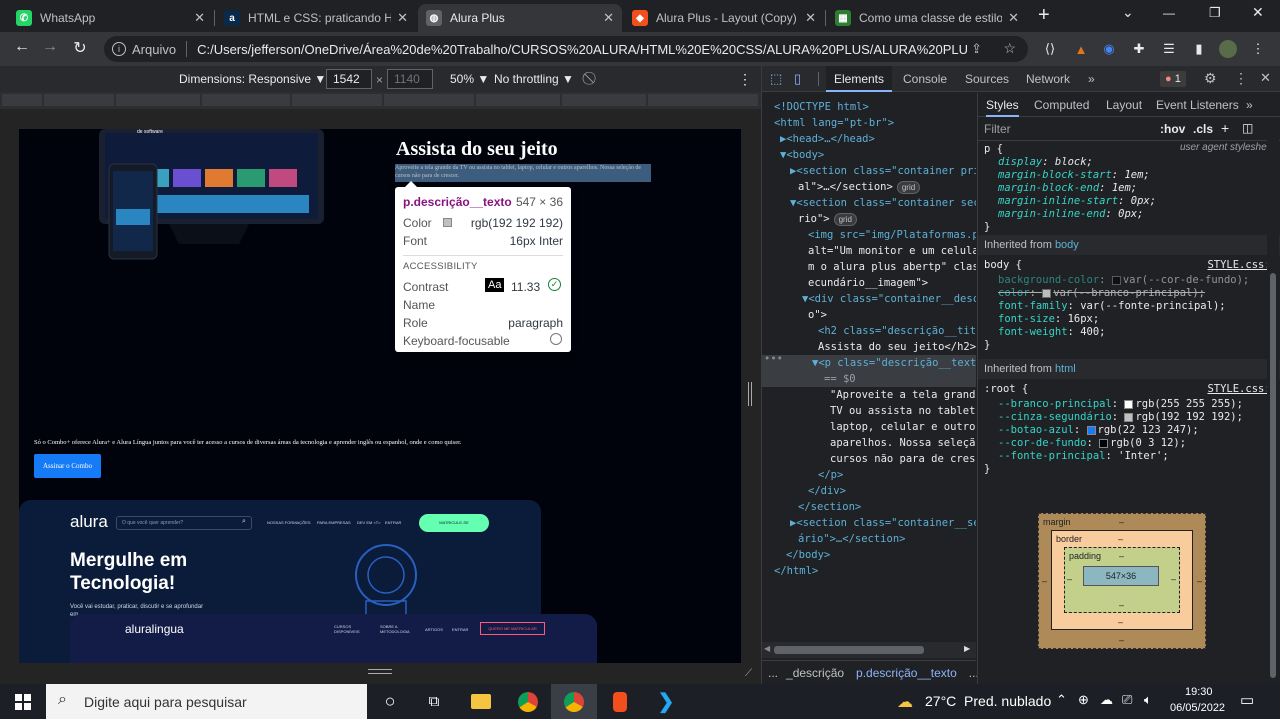 Image resolution: width=1280 pixels, height=719 pixels. What do you see at coordinates (380, 100) in the screenshot?
I see `media-query-ruler` at bounding box center [380, 100].